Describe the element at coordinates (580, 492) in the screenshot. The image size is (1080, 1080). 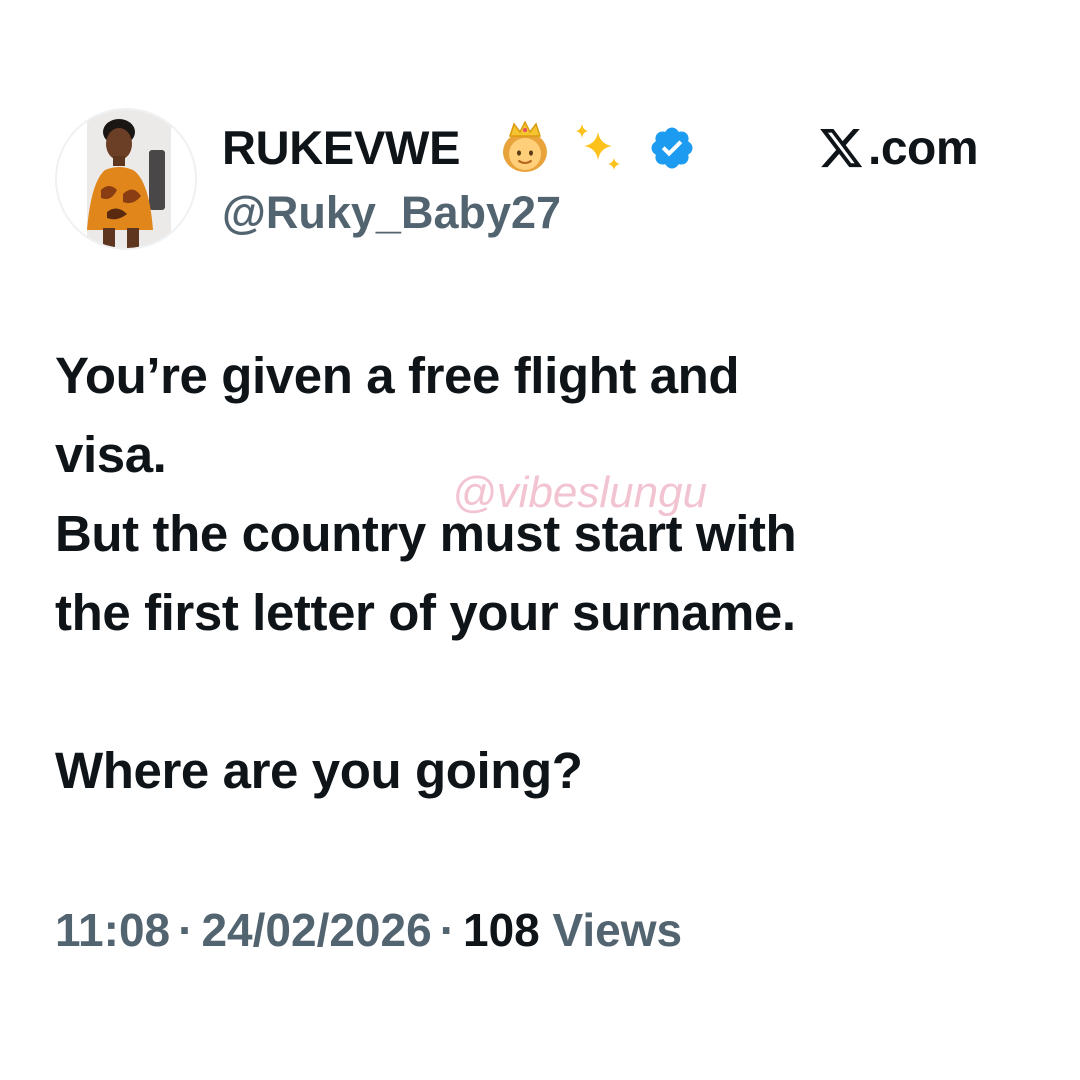
I see `watermark: @vibeslungu` at that location.